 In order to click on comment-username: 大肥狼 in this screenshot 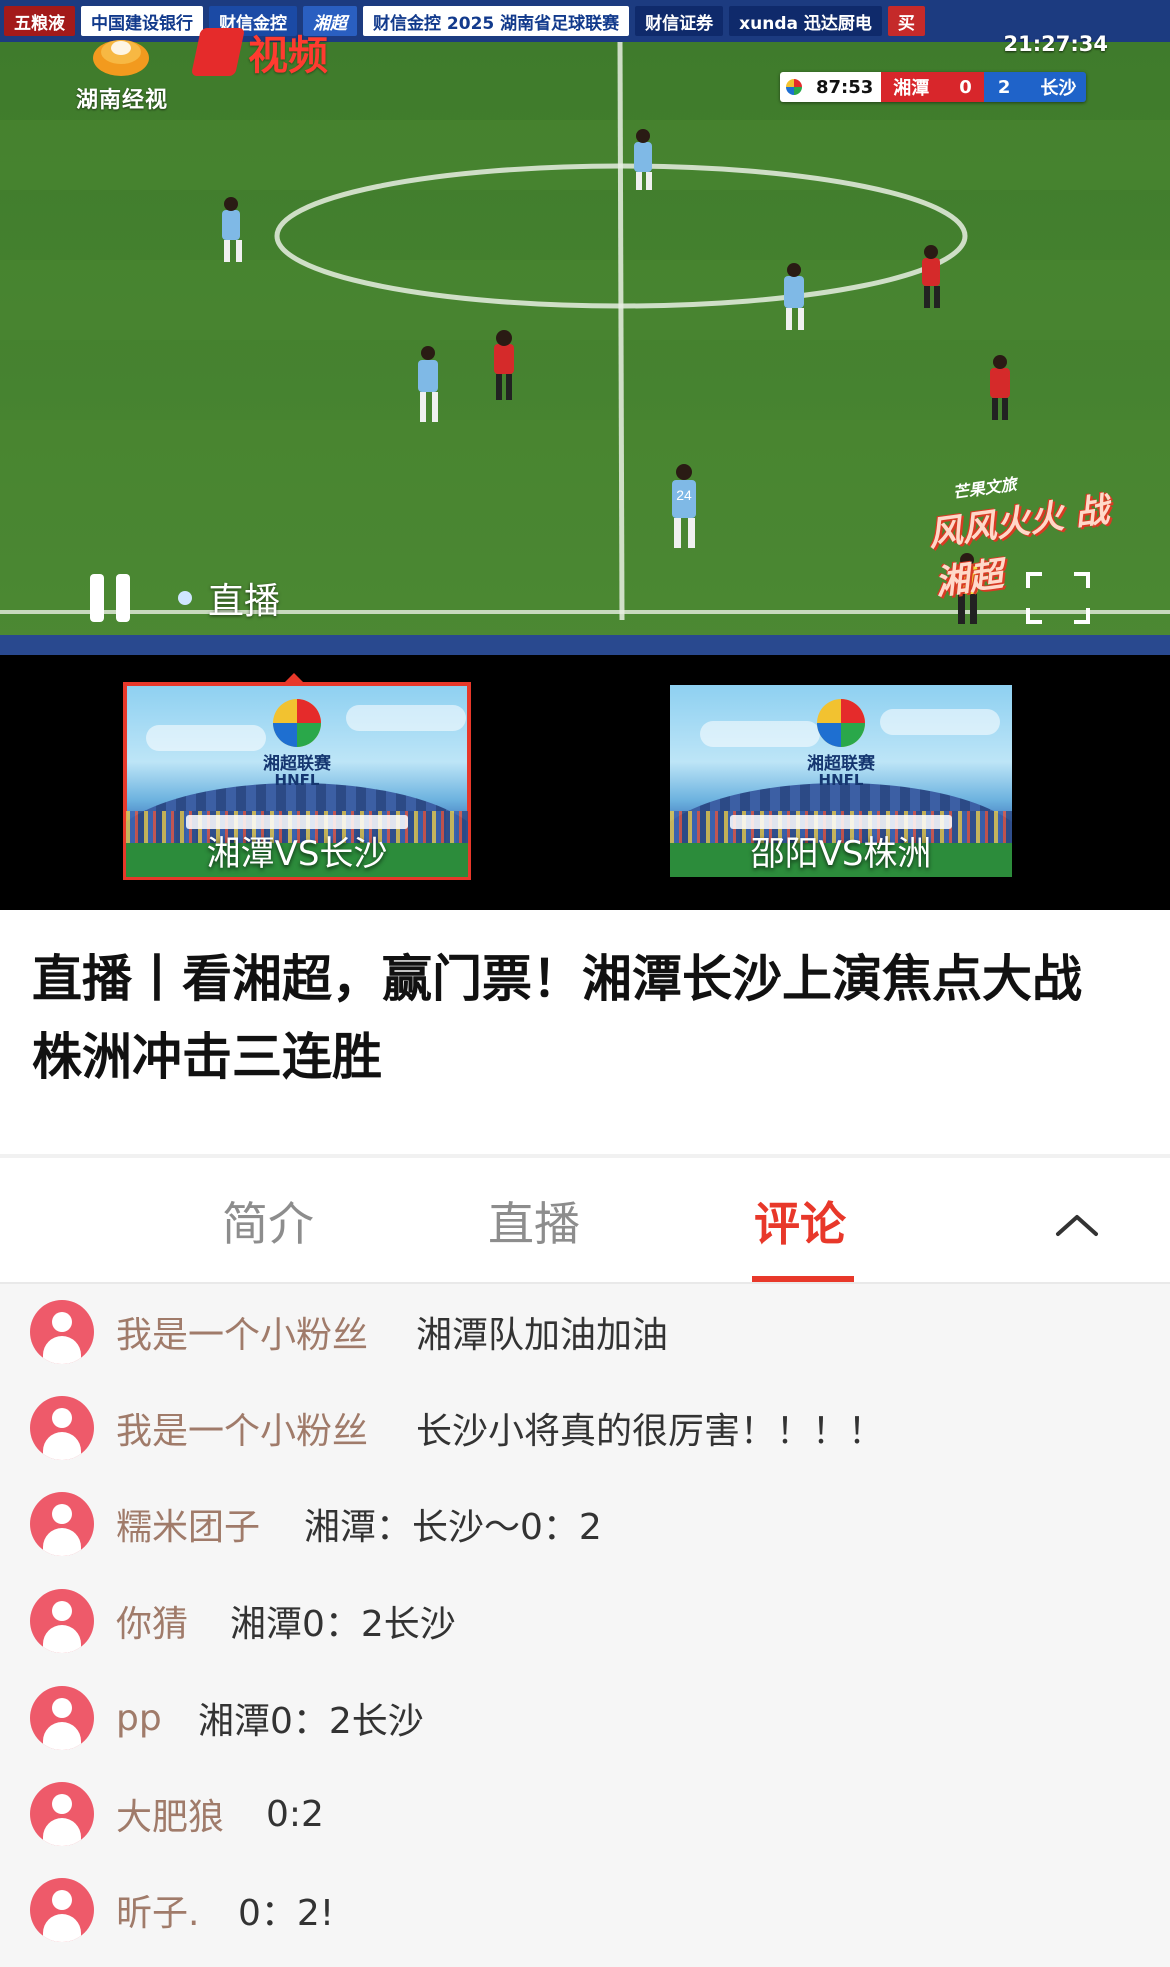, I will do `click(170, 1814)`.